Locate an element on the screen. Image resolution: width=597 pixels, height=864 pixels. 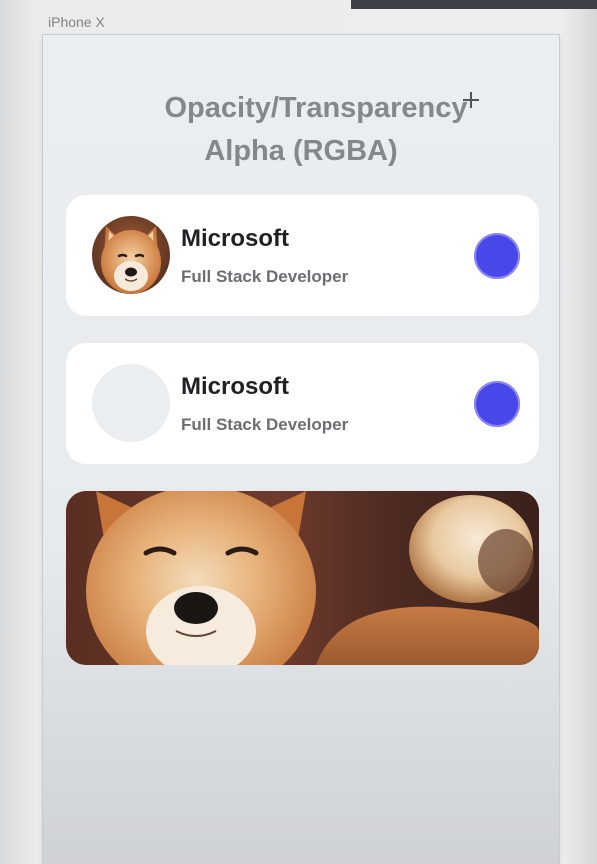
crosshair-cursor-icon is located at coordinates (471, 100).